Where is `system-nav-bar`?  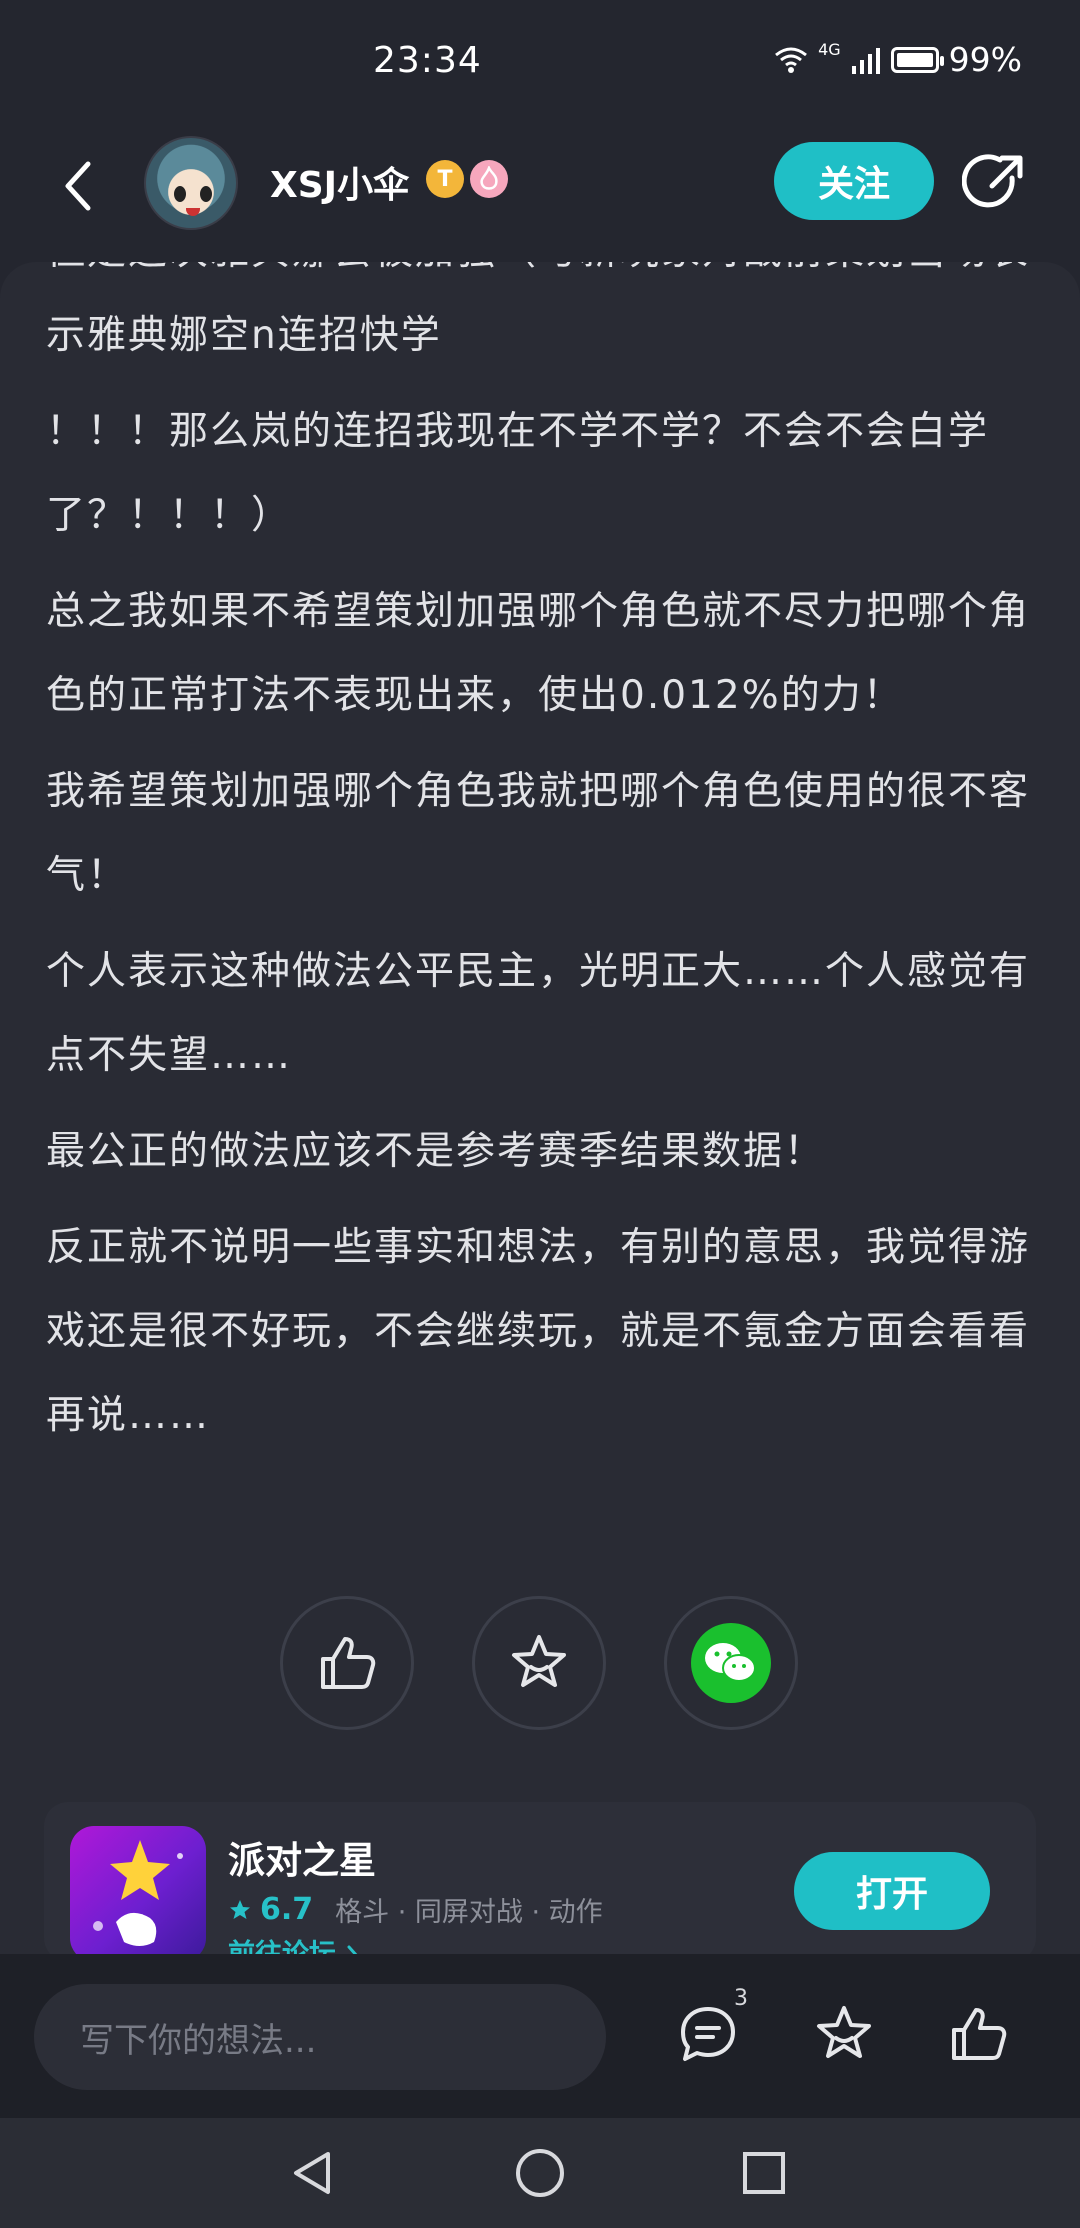 system-nav-bar is located at coordinates (540, 2173).